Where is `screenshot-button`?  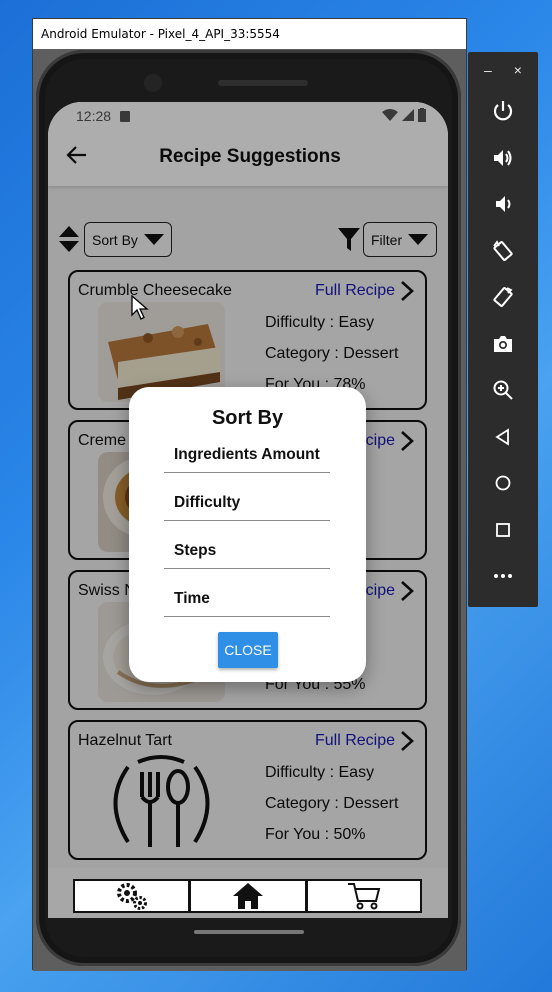
screenshot-button is located at coordinates (503, 344).